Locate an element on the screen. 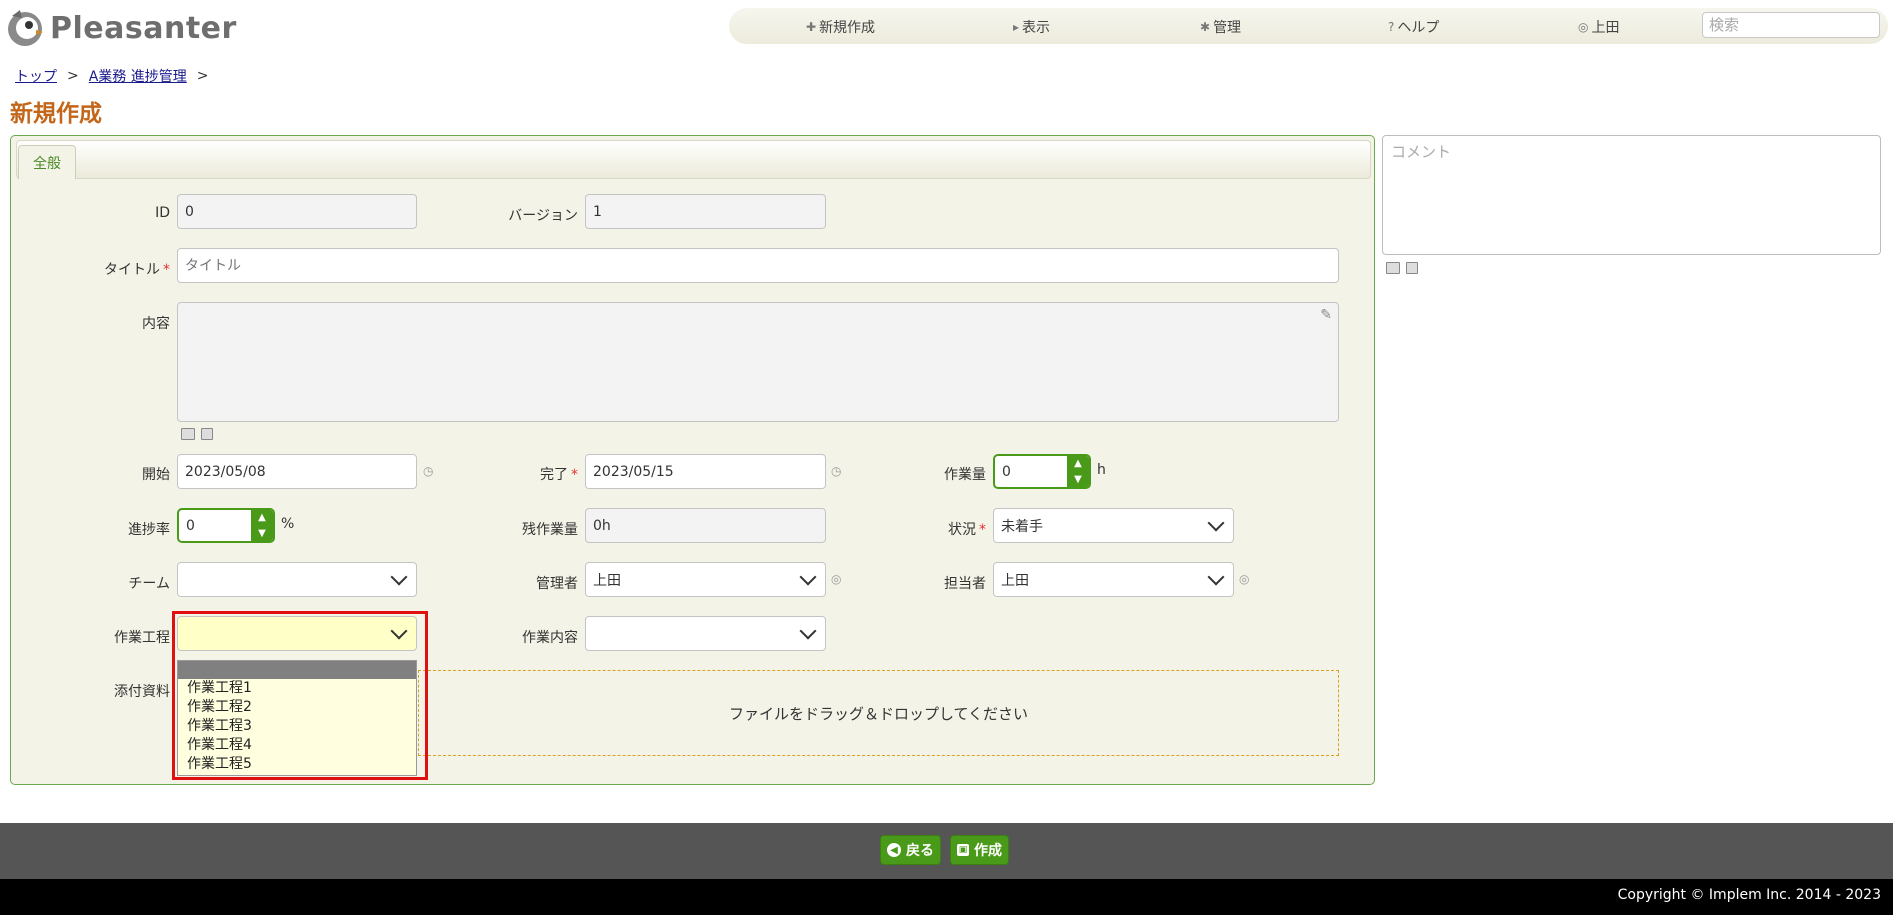  tab-bar is located at coordinates (693, 159).